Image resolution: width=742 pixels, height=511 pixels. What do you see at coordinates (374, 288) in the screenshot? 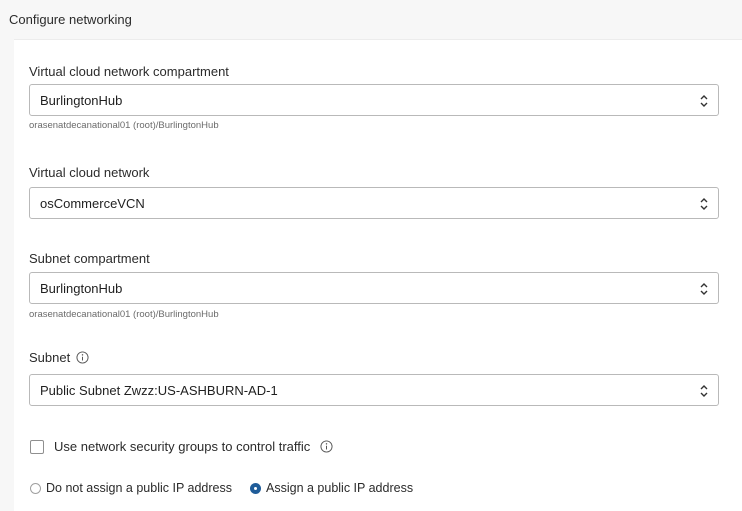
I see `subnet-compartment-select: BurlingtonHub` at bounding box center [374, 288].